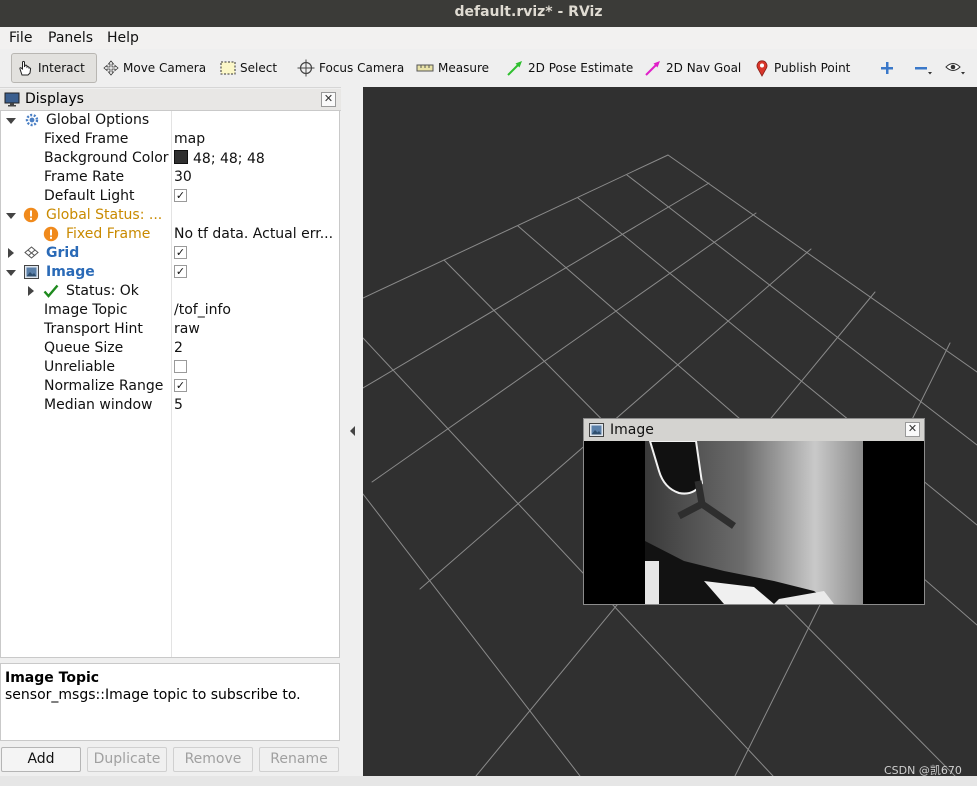 The width and height of the screenshot is (977, 786). What do you see at coordinates (488, 38) in the screenshot?
I see `menu-bar: File Panels Help` at bounding box center [488, 38].